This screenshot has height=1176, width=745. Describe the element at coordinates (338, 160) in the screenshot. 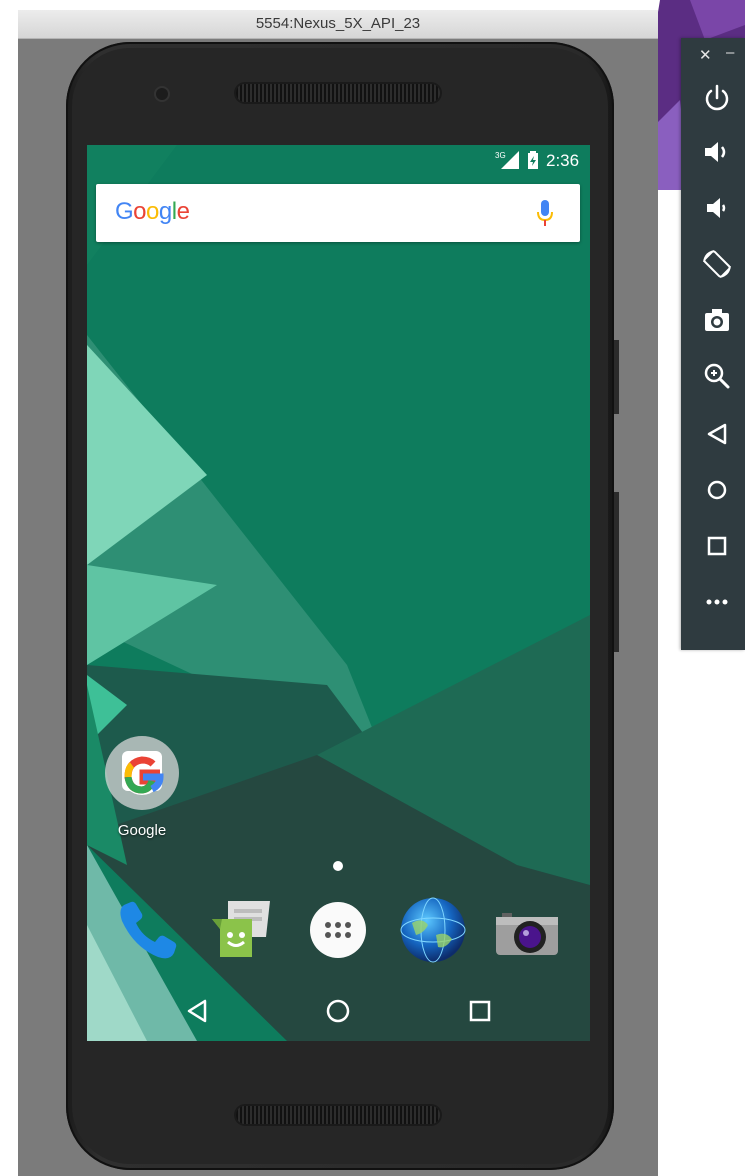

I see `status-bar: 3G 2:36` at that location.